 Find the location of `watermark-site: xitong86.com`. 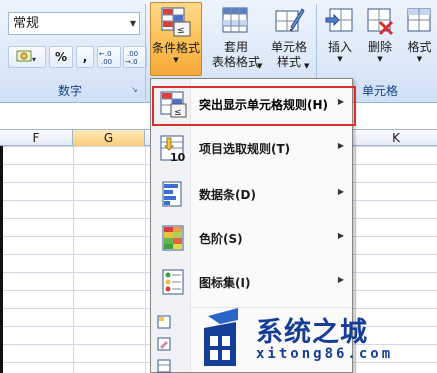

watermark-site: xitong86.com is located at coordinates (325, 354).